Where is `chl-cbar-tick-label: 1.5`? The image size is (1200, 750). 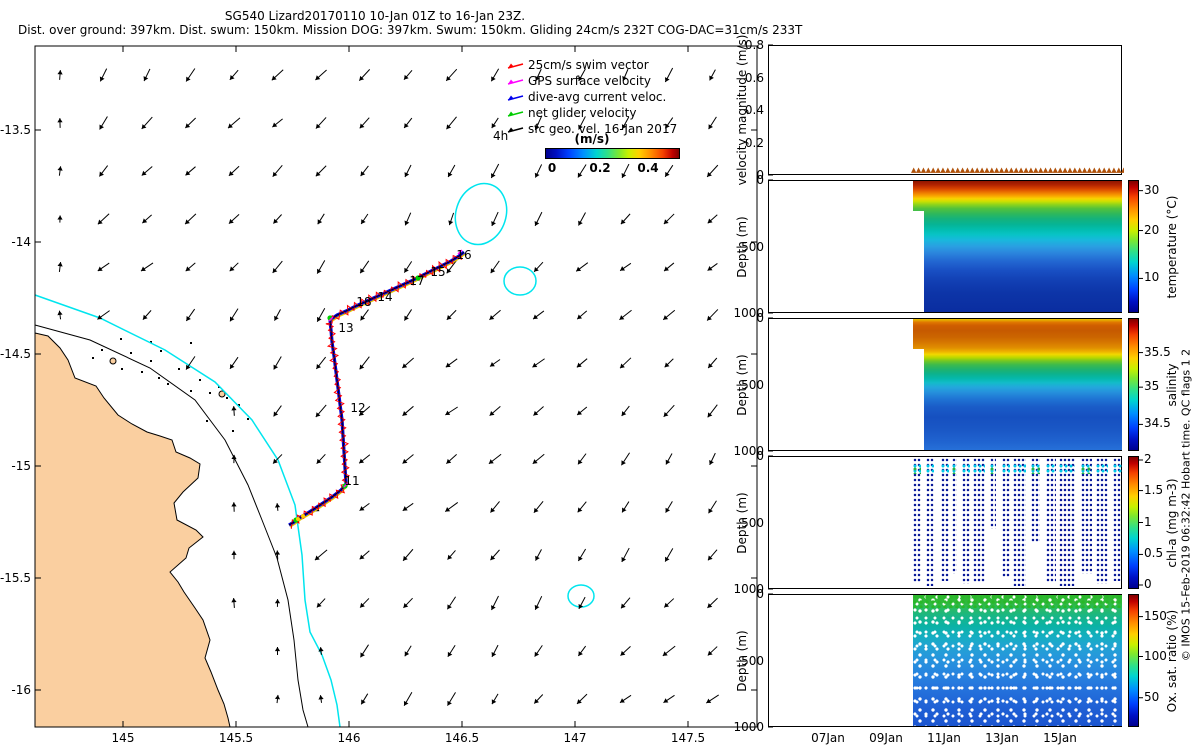 chl-cbar-tick-label: 1.5 is located at coordinates (1154, 489).